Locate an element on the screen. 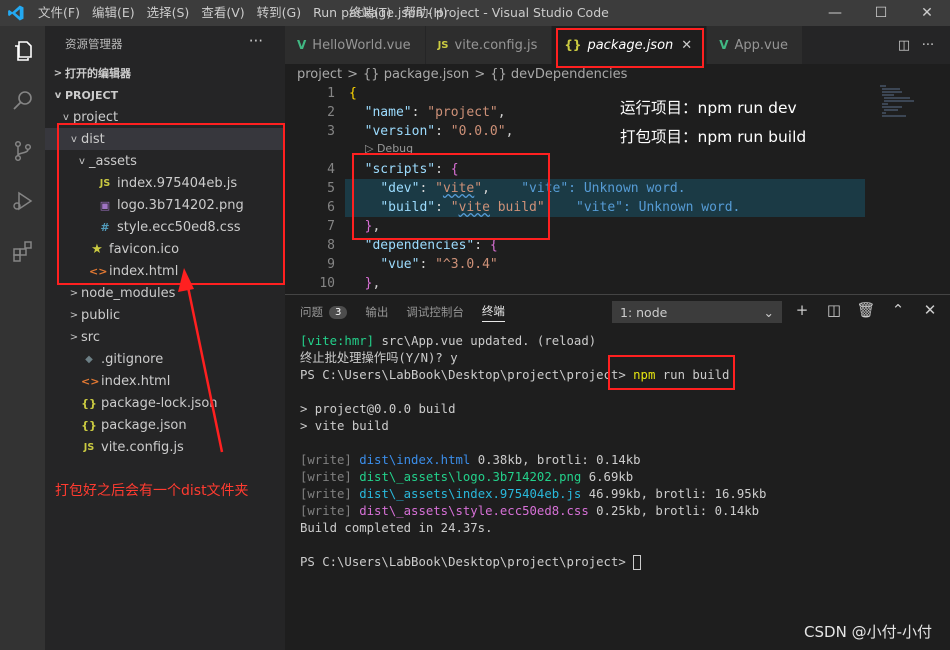 The height and width of the screenshot is (650, 950). code-line: 1{ is located at coordinates (617, 93).